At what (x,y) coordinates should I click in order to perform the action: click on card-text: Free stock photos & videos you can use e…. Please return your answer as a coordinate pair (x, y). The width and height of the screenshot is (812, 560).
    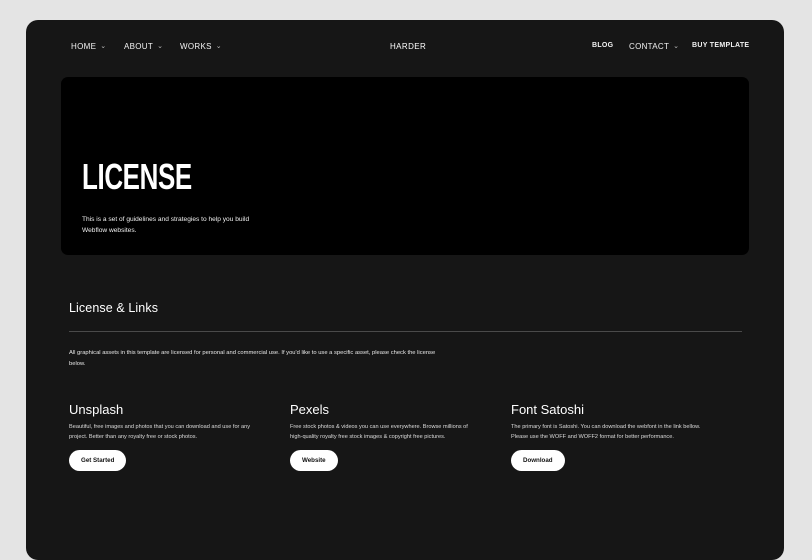
    Looking at the image, I should click on (379, 432).